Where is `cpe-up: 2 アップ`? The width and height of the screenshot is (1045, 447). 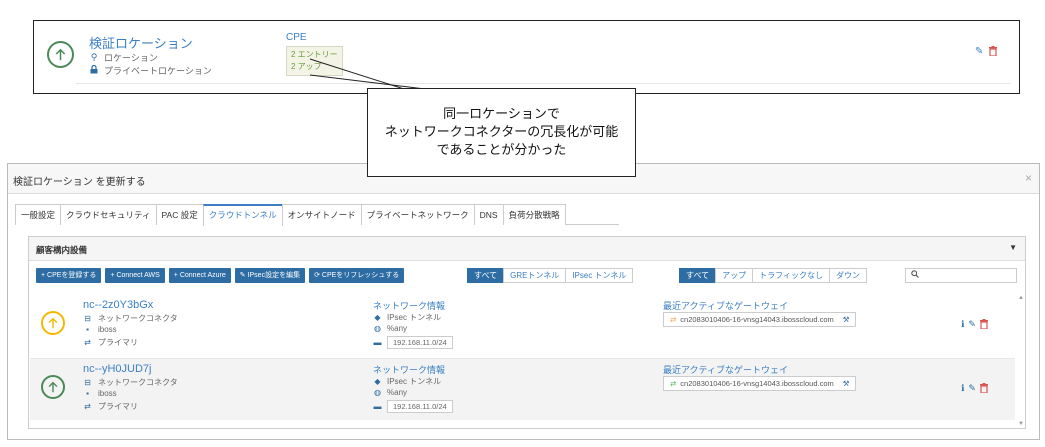
cpe-up: 2 アップ is located at coordinates (306, 66).